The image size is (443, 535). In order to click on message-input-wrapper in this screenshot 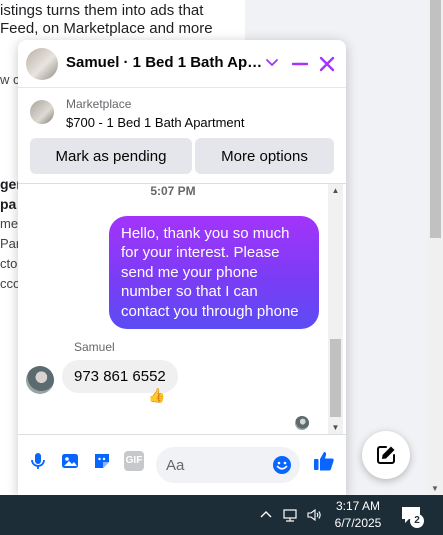, I will do `click(228, 465)`.